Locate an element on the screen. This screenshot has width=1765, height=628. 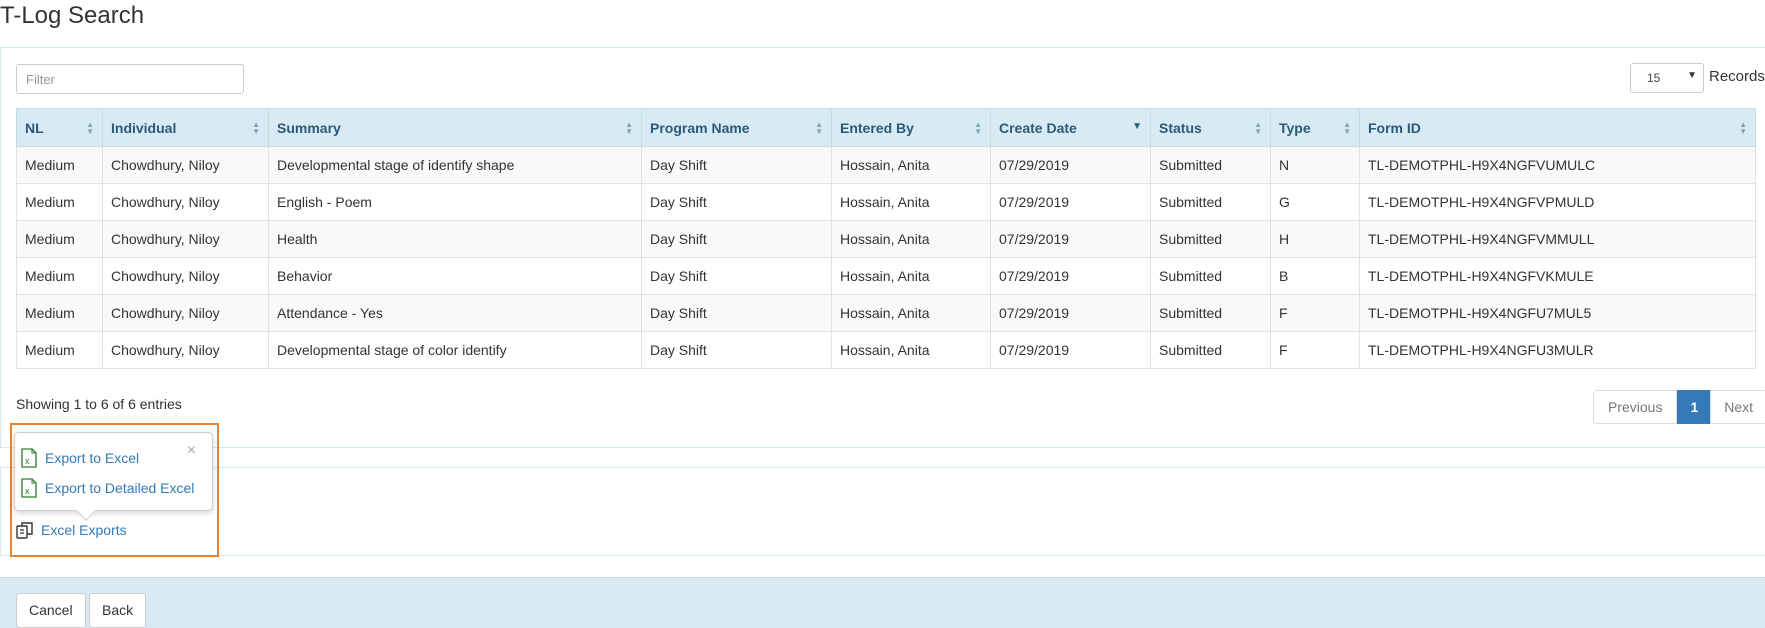
cell-summary: Attendance - Yes is located at coordinates (455, 313).